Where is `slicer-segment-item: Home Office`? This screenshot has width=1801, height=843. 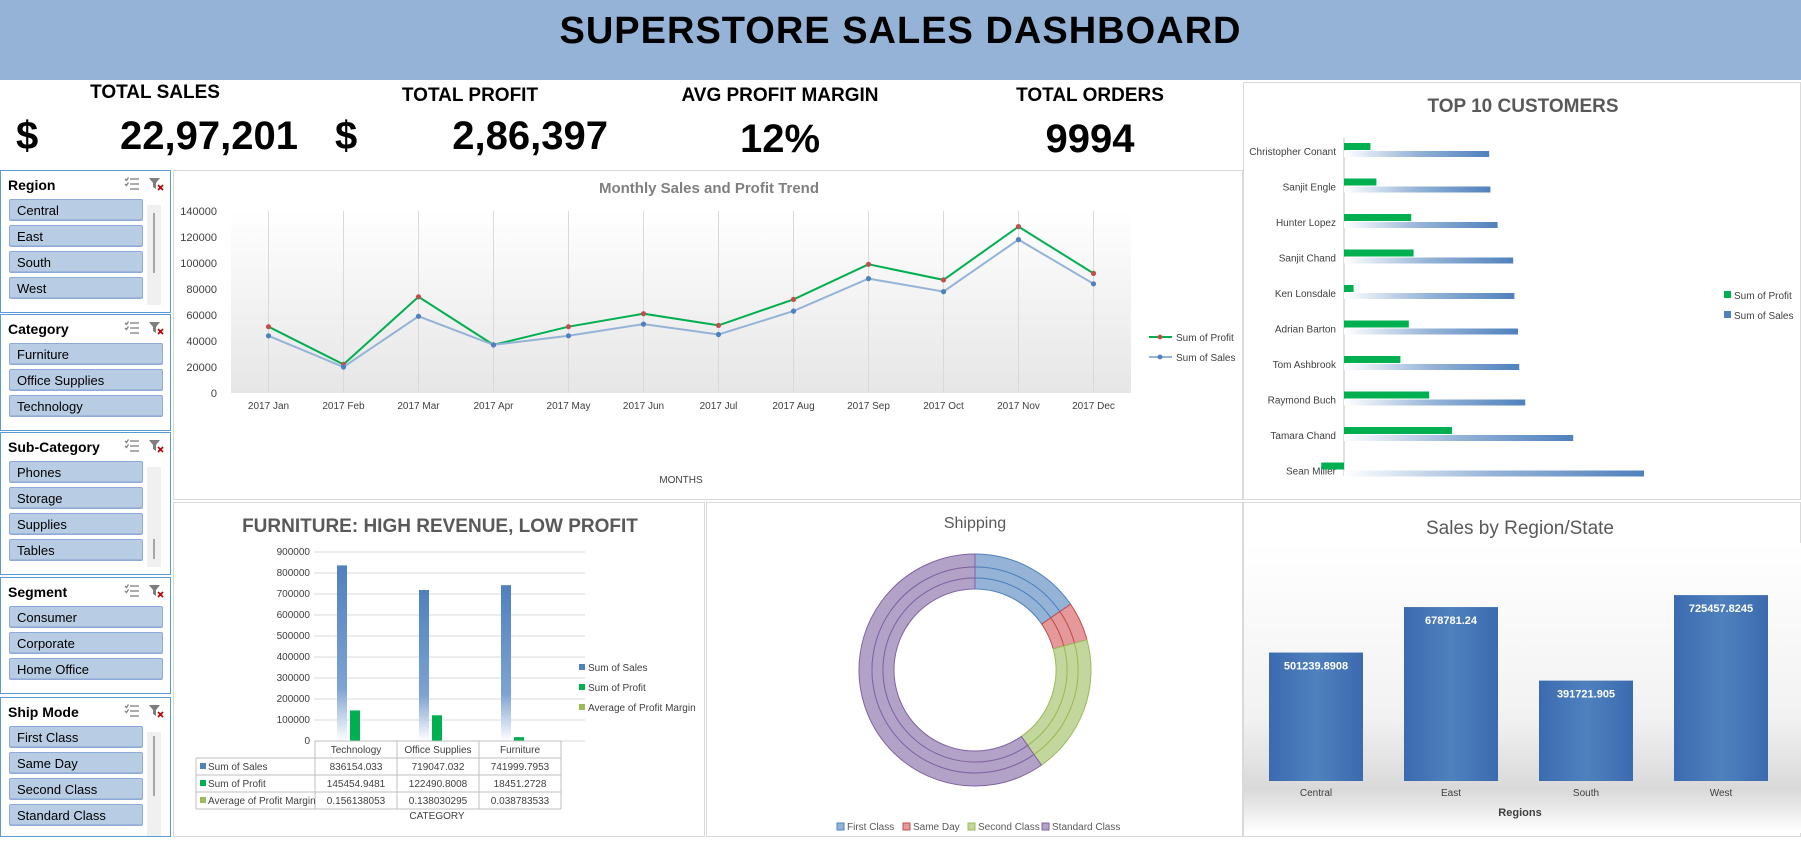 slicer-segment-item: Home Office is located at coordinates (86, 669).